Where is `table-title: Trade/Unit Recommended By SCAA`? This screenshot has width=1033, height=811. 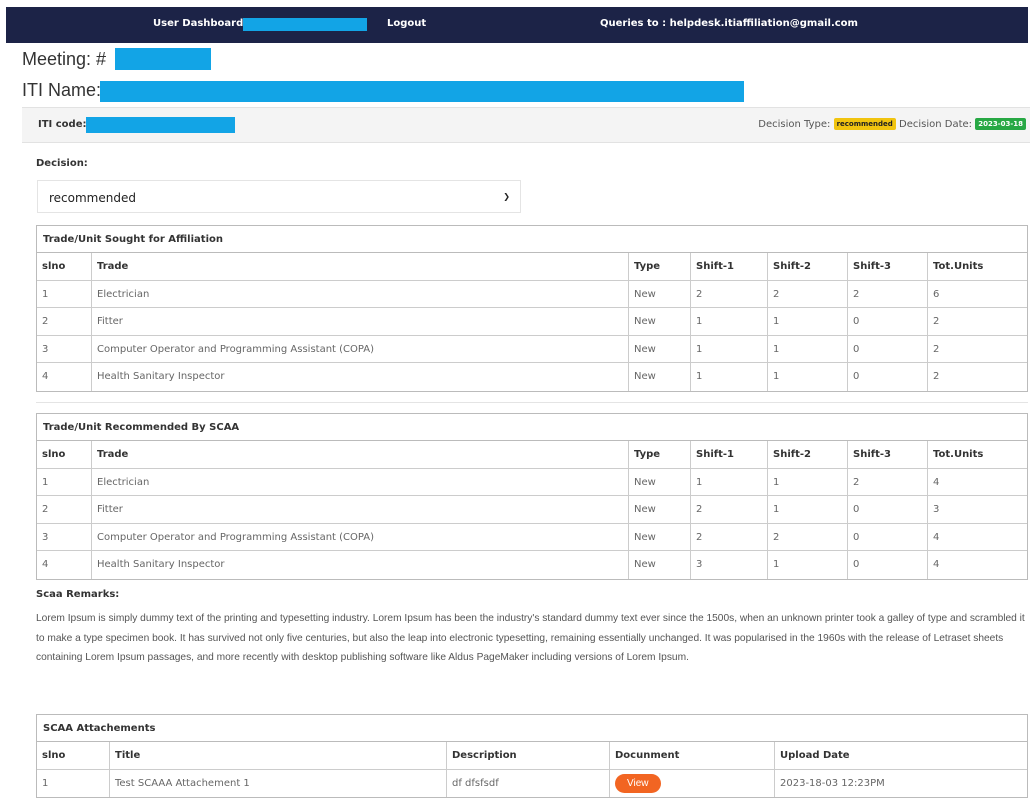 table-title: Trade/Unit Recommended By SCAA is located at coordinates (532, 427).